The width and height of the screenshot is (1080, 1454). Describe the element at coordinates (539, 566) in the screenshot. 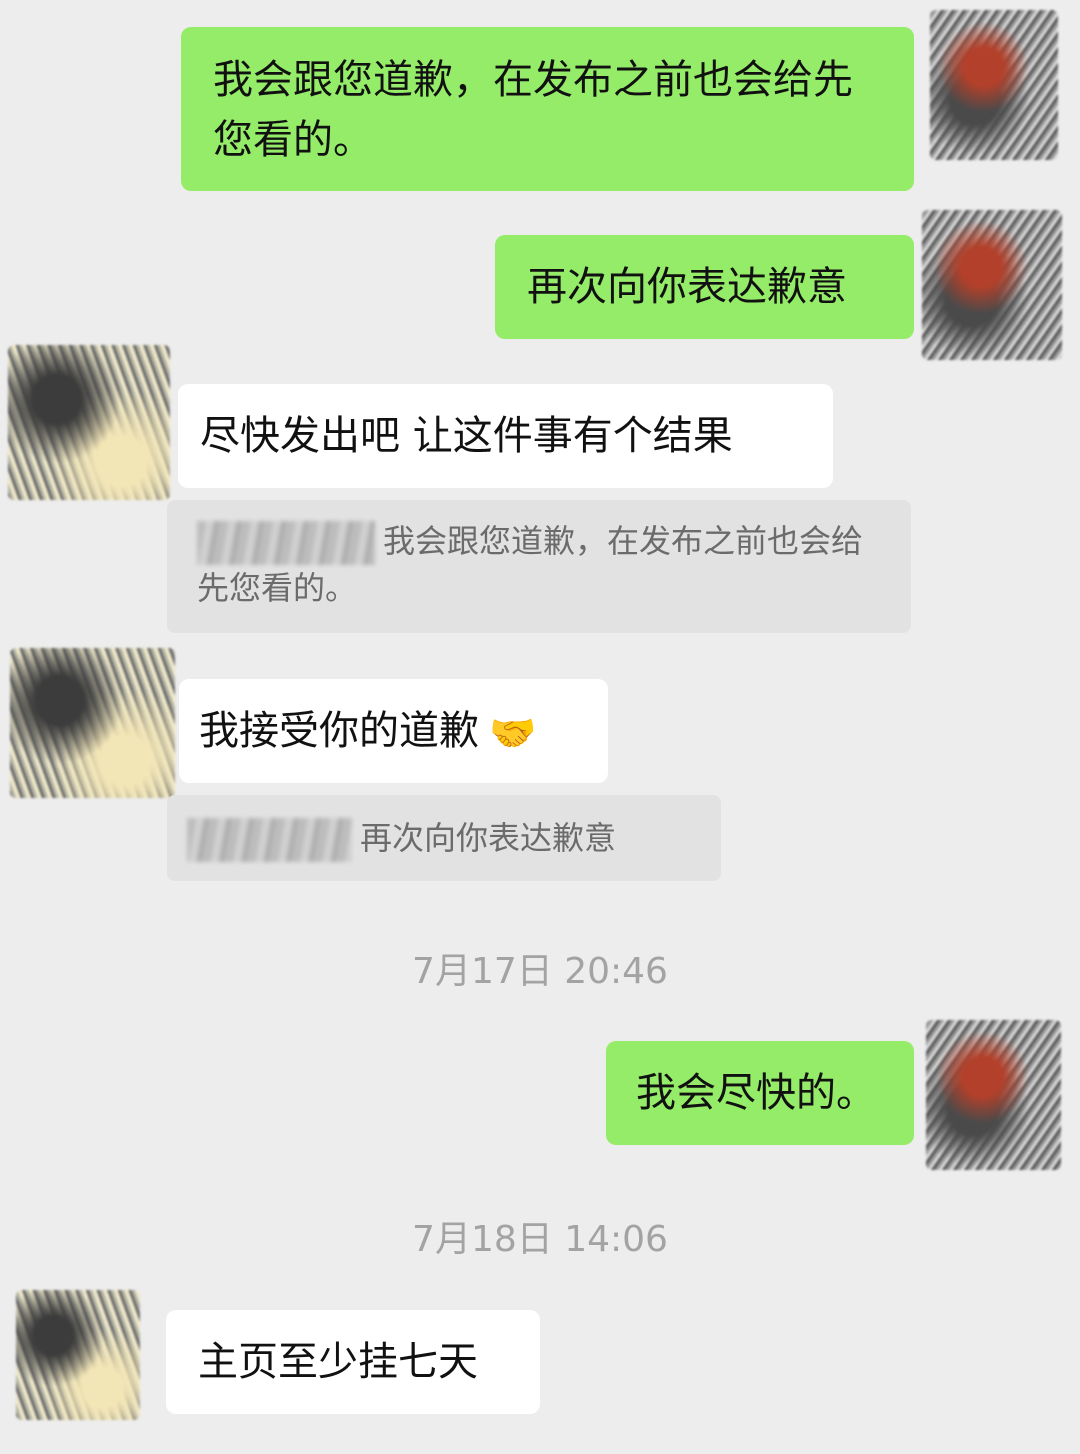

I see `quoted-message: 我会跟您道歉，在发布之前也会给先您看的。` at that location.